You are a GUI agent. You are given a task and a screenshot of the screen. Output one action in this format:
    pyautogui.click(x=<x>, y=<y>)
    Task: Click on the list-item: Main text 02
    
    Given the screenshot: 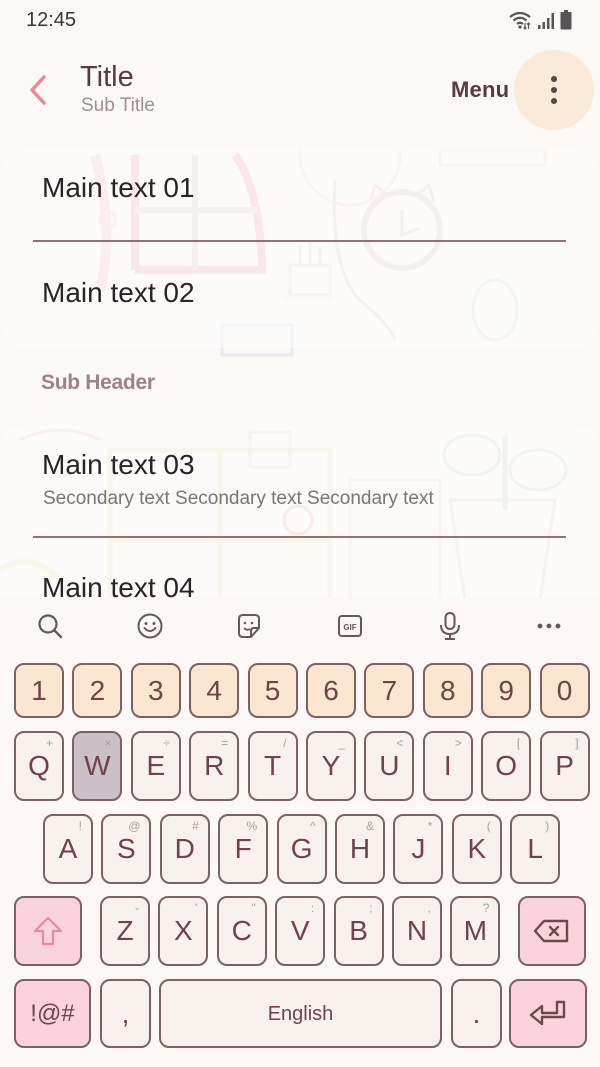 What is the action you would take?
    pyautogui.click(x=300, y=295)
    